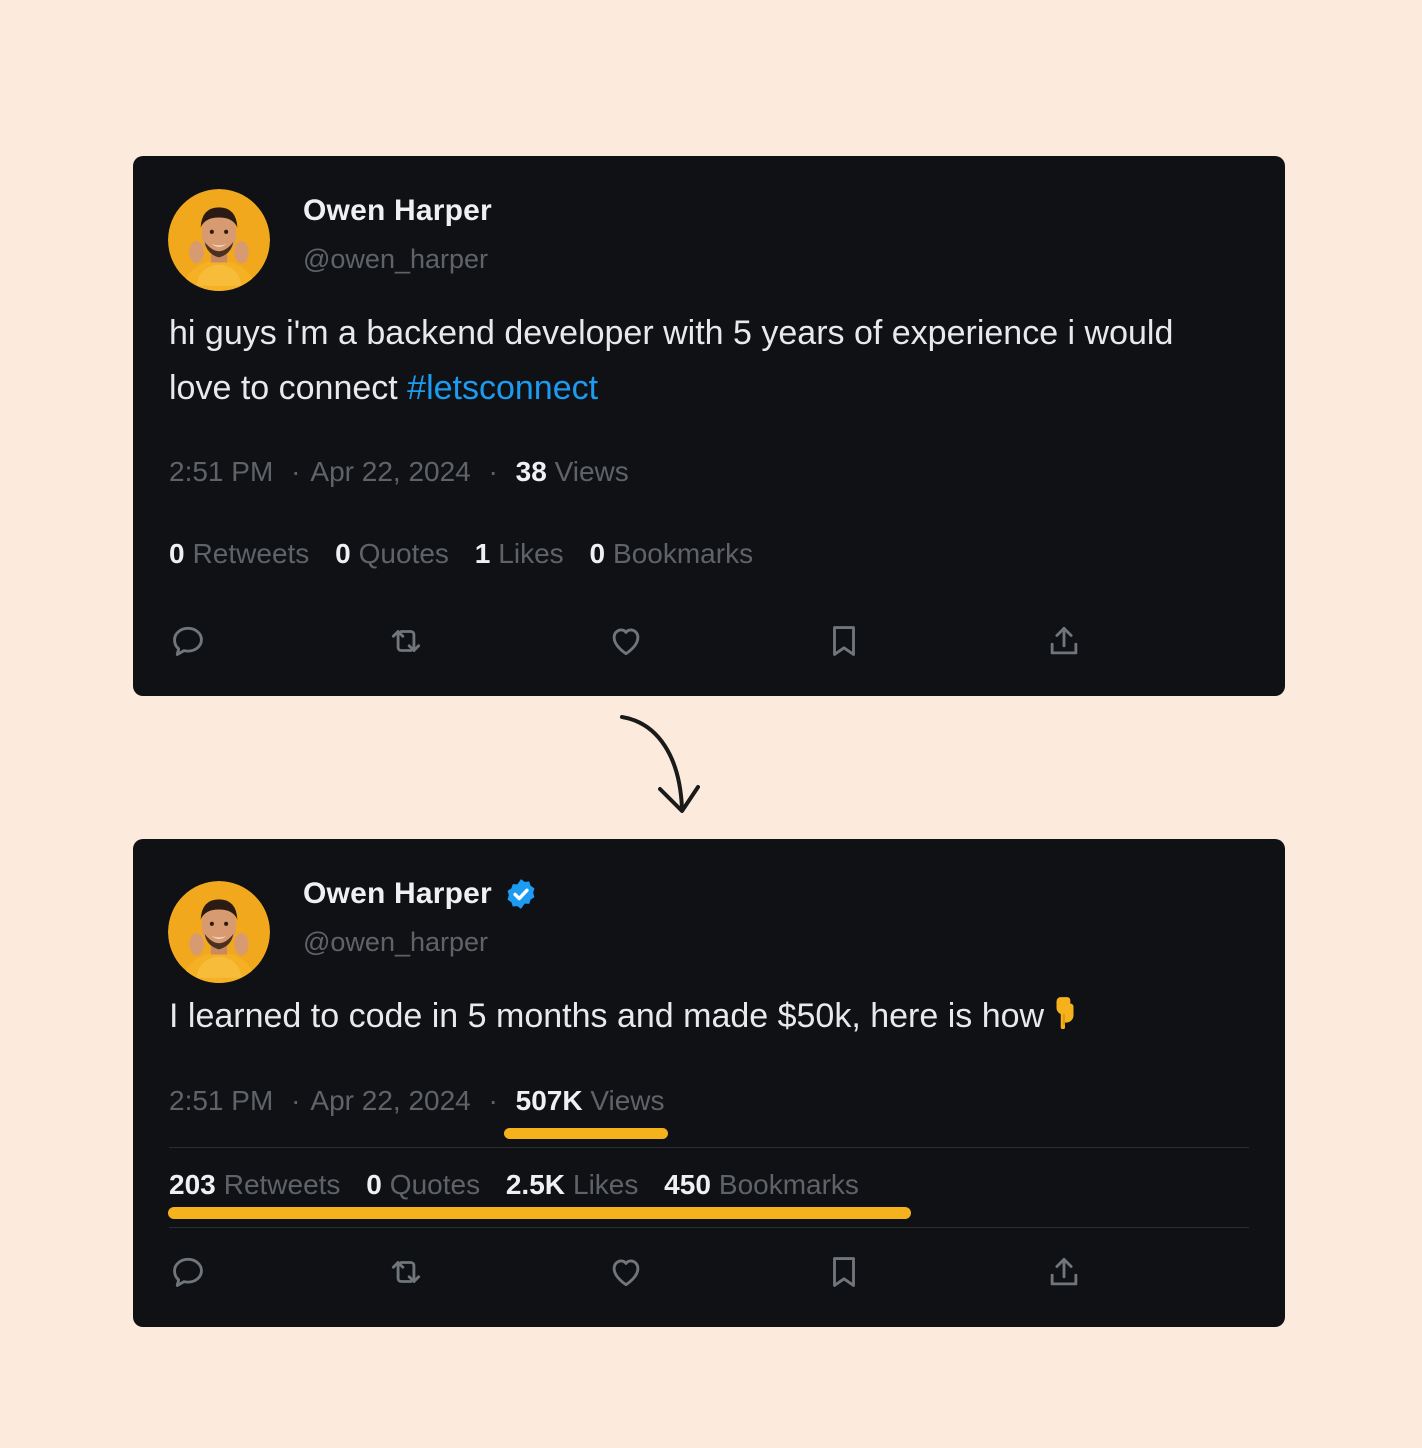 The width and height of the screenshot is (1422, 1448). What do you see at coordinates (586, 1133) in the screenshot?
I see `views-highlight-underline` at bounding box center [586, 1133].